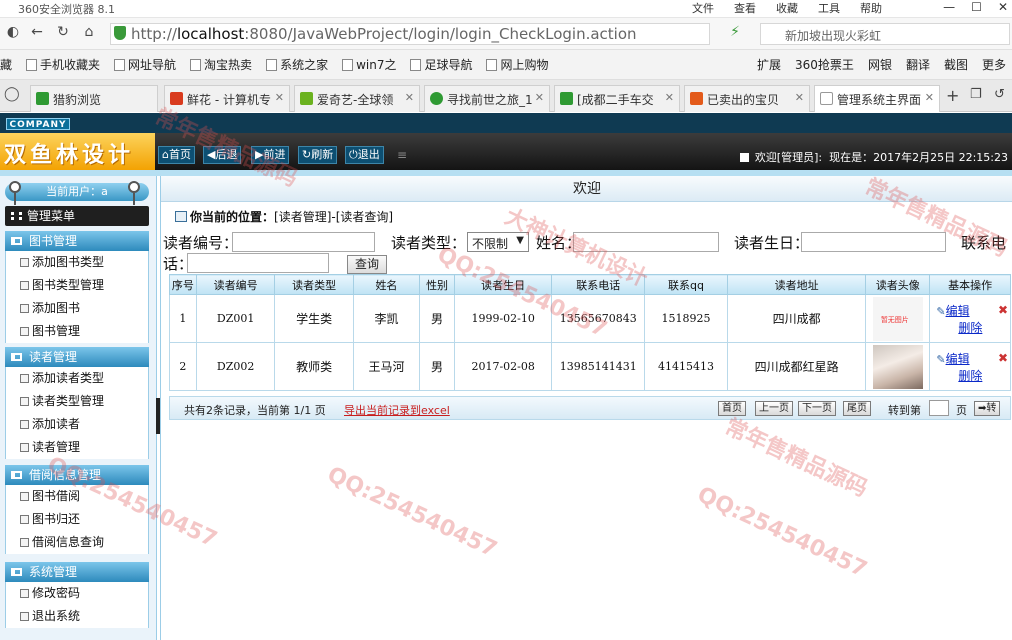 This screenshot has width=1012, height=640. I want to click on accelerate-icon: ⚡, so click(735, 34).